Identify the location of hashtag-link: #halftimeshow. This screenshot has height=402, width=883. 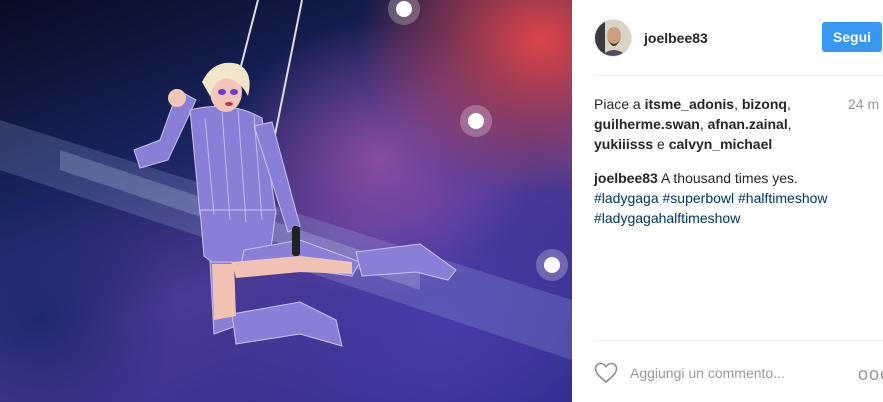
(783, 198).